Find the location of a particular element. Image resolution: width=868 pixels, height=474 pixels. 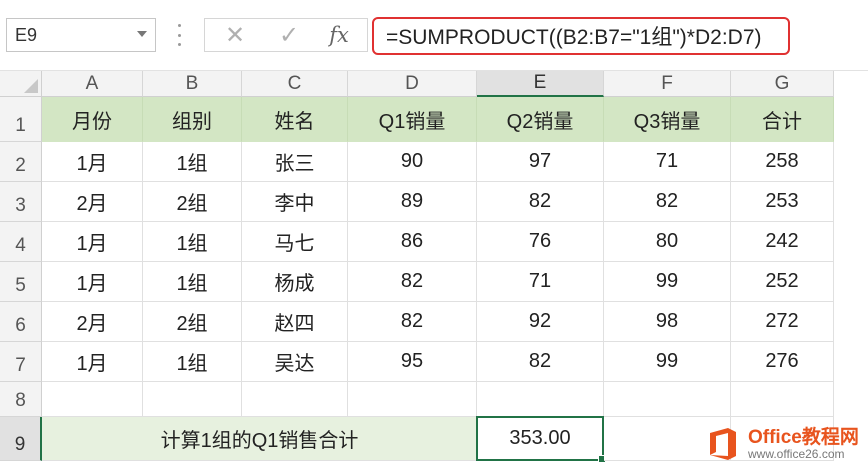

cell-a8 is located at coordinates (92, 399).